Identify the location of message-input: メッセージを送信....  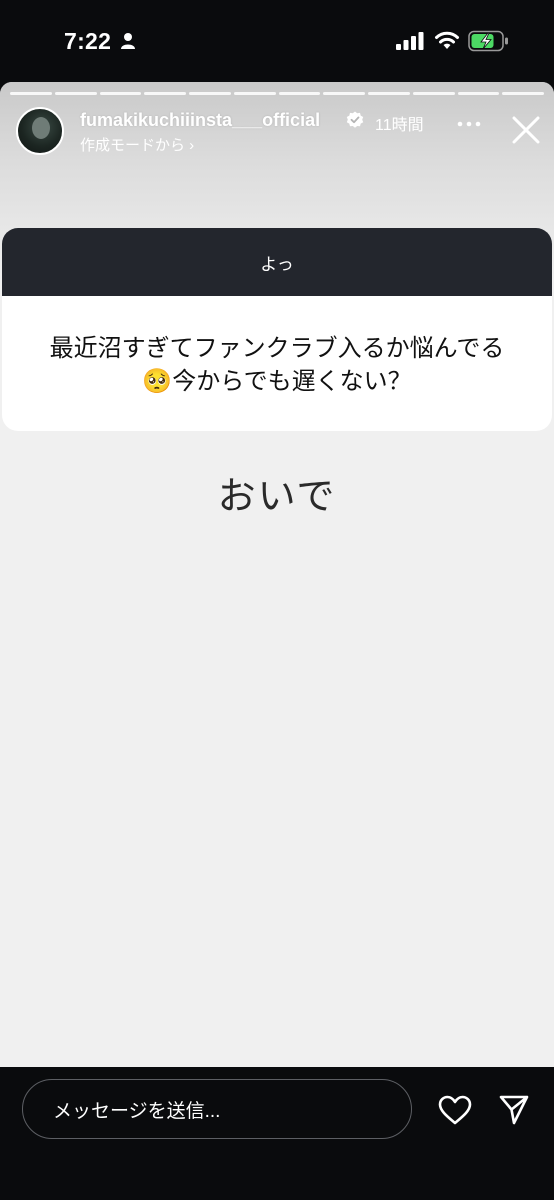
(217, 1109).